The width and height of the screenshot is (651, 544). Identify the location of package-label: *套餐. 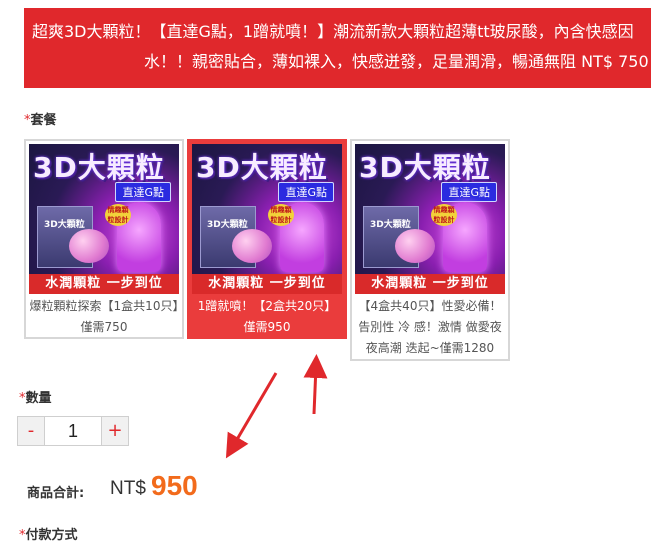
(40, 118).